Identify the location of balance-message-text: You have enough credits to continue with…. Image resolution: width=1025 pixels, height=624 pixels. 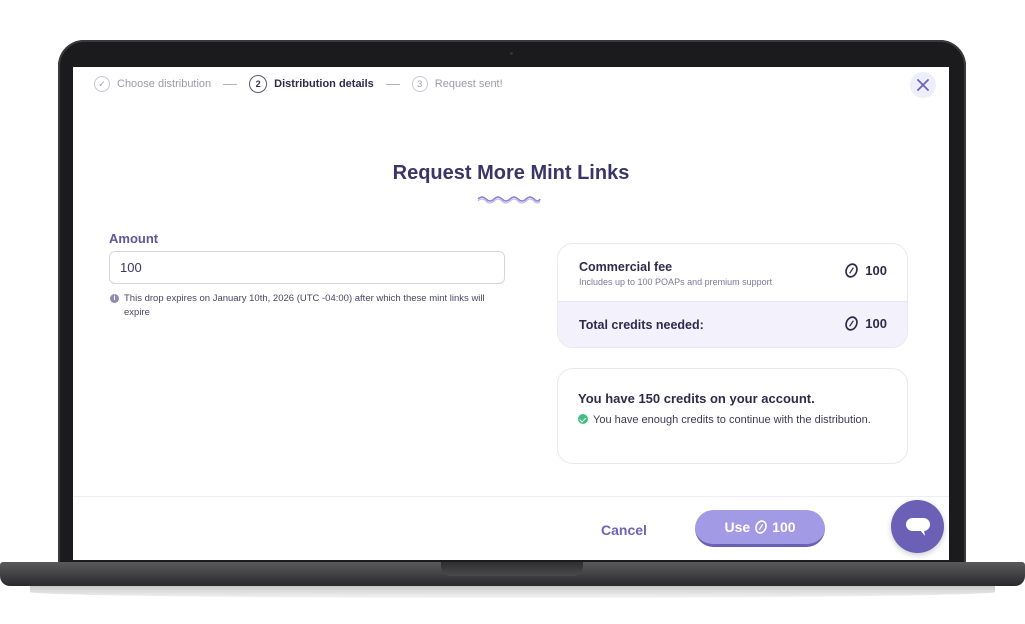
(732, 420).